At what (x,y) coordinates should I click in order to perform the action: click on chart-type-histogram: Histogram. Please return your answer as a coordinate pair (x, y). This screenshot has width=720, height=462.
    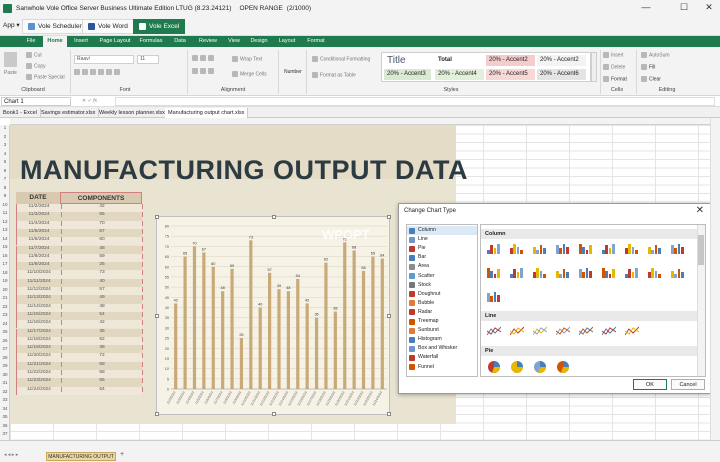
    Looking at the image, I should click on (442, 339).